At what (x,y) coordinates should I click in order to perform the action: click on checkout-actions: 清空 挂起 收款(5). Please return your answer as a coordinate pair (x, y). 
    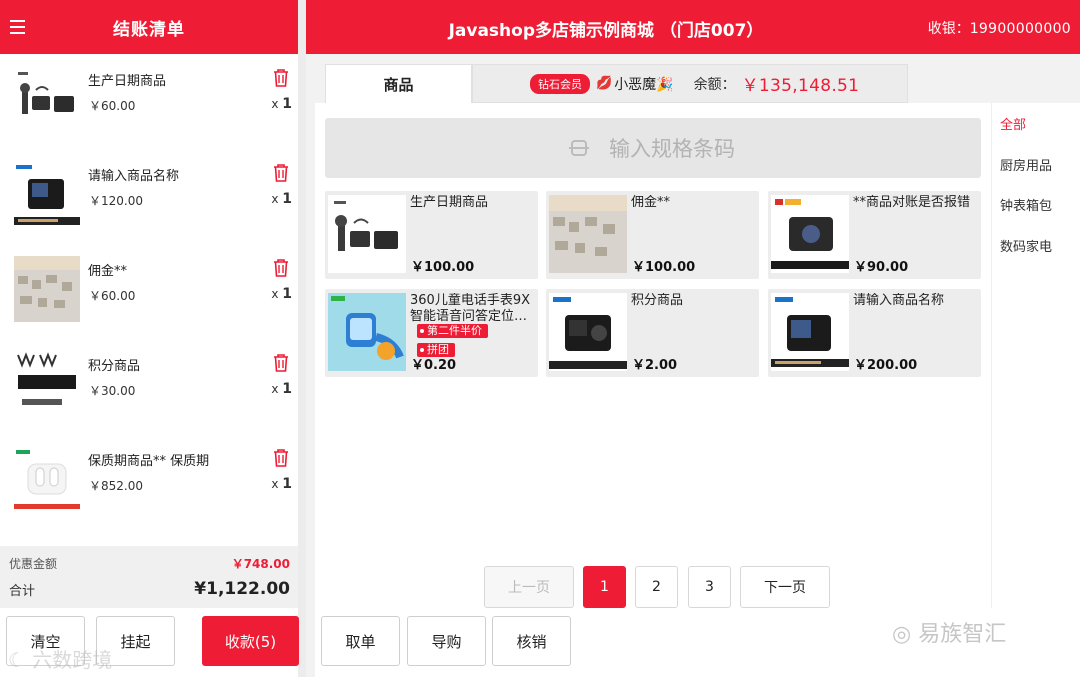
    Looking at the image, I should click on (149, 642).